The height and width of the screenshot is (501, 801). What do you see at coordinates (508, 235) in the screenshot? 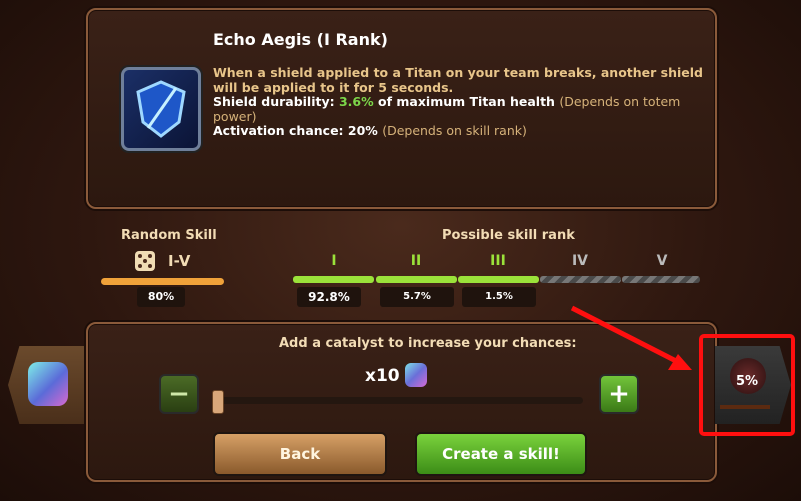
I see `possible-rank-label: Possible skill rank` at bounding box center [508, 235].